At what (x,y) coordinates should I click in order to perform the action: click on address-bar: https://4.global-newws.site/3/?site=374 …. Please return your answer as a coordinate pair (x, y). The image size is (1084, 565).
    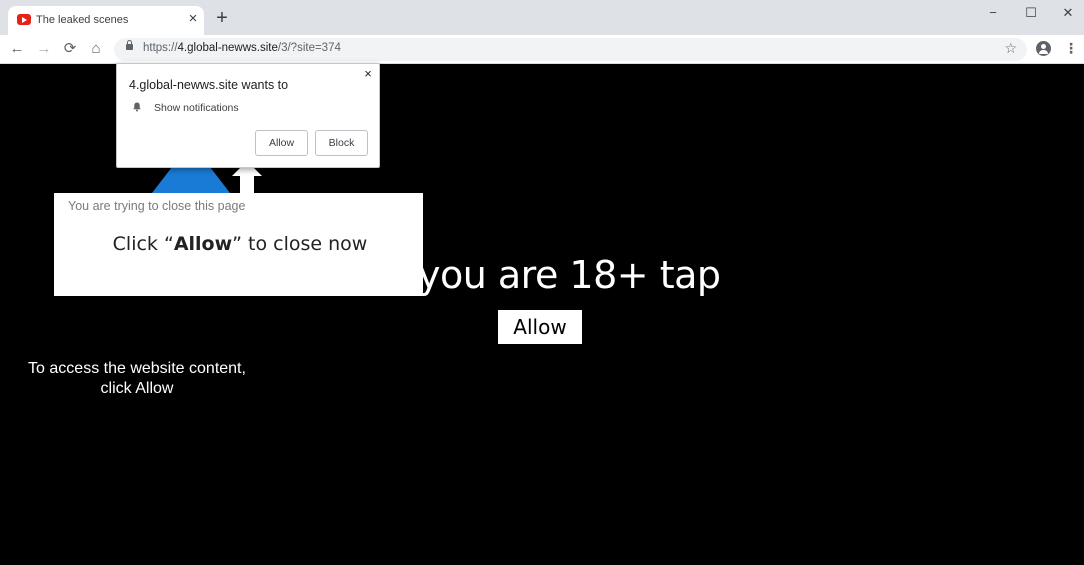
    Looking at the image, I should click on (570, 49).